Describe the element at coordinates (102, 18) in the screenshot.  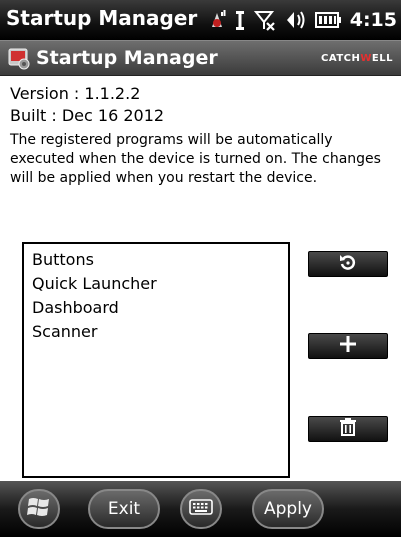
I see `status-title: Startup Manager` at that location.